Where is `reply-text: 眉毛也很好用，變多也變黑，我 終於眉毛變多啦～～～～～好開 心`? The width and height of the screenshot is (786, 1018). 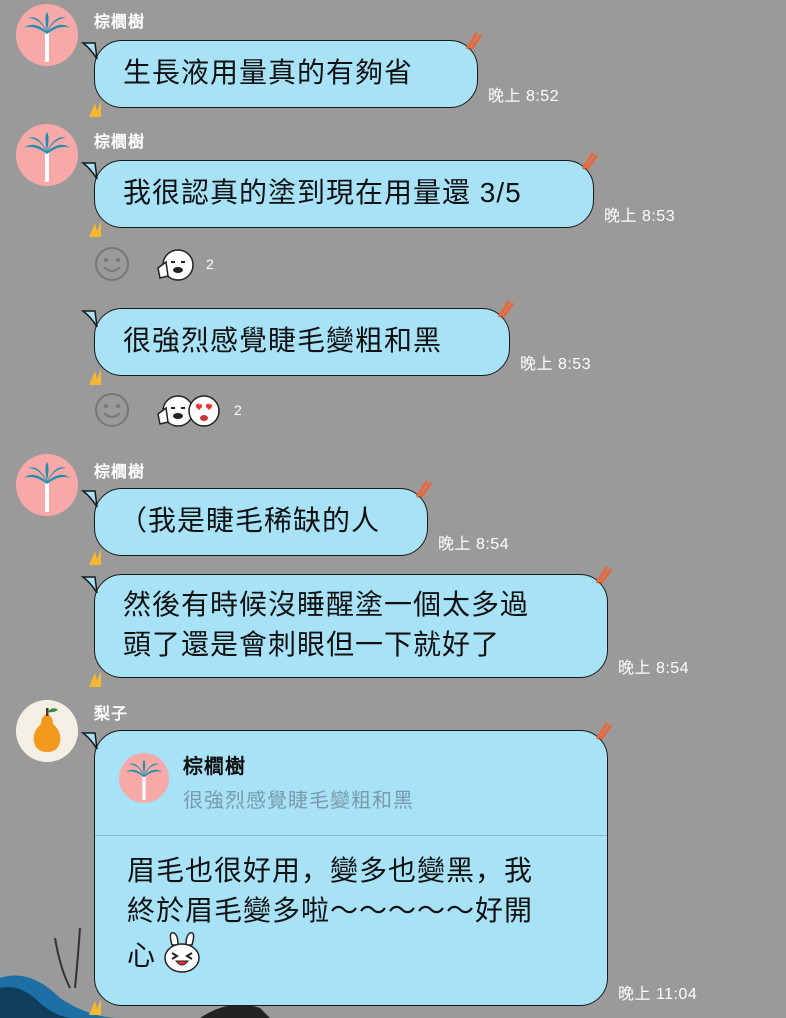 reply-text: 眉毛也很好用，變多也變黑，我 終於眉毛變多啦～～～～～好開 心 is located at coordinates (357, 913).